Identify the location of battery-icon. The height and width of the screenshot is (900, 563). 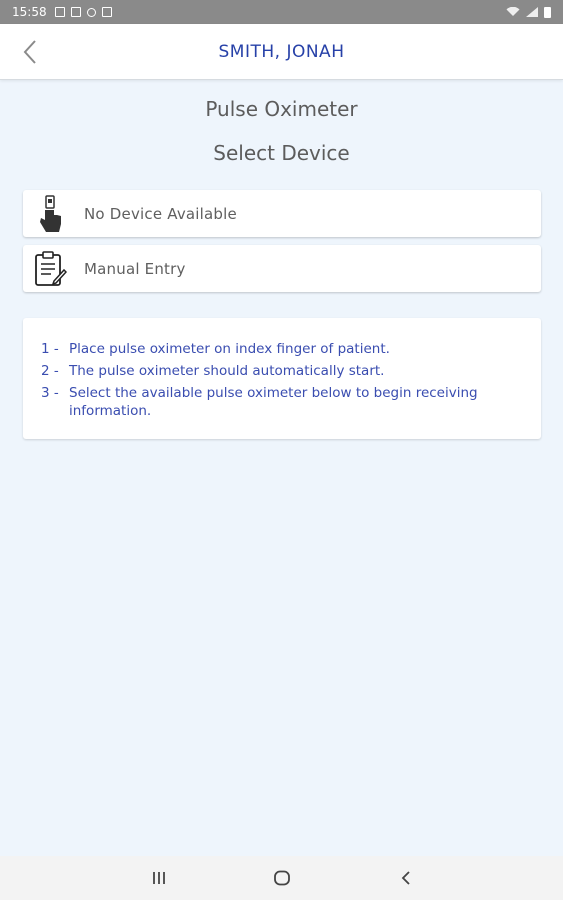
(547, 12).